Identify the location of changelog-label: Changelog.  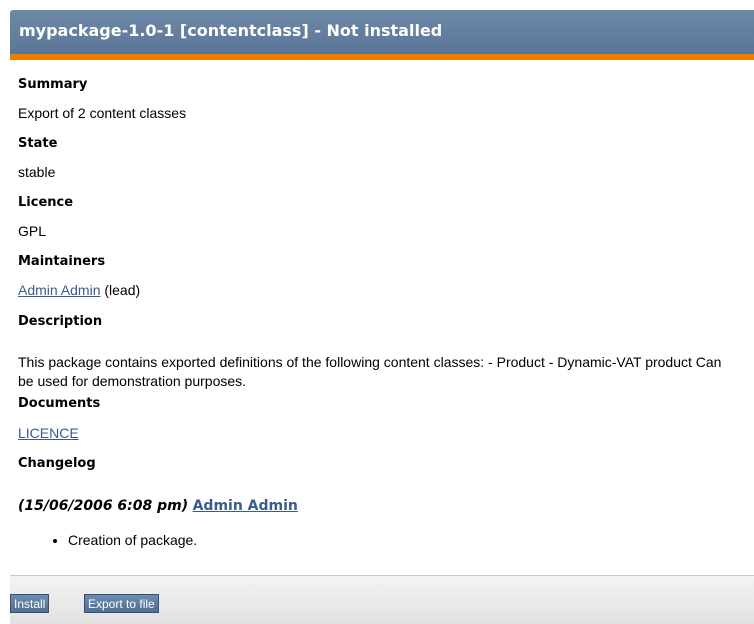
(57, 463).